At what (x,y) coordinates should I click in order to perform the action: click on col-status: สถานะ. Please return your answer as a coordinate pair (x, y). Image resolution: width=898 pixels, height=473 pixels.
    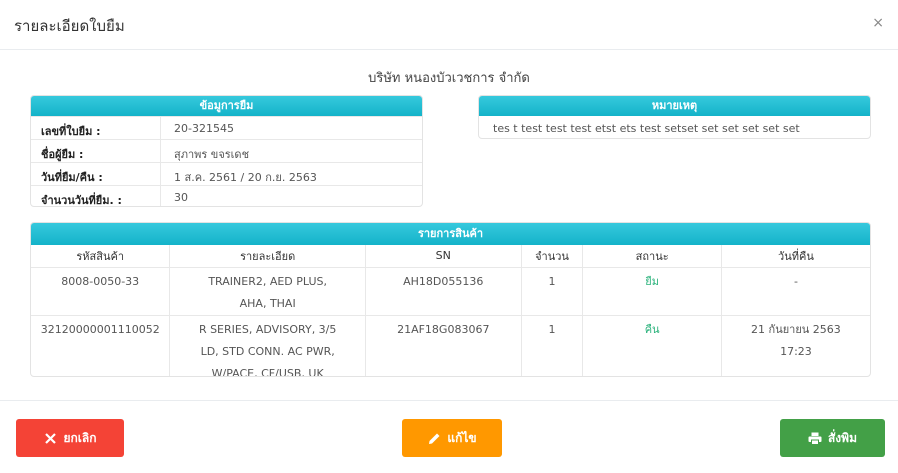
    Looking at the image, I should click on (652, 256).